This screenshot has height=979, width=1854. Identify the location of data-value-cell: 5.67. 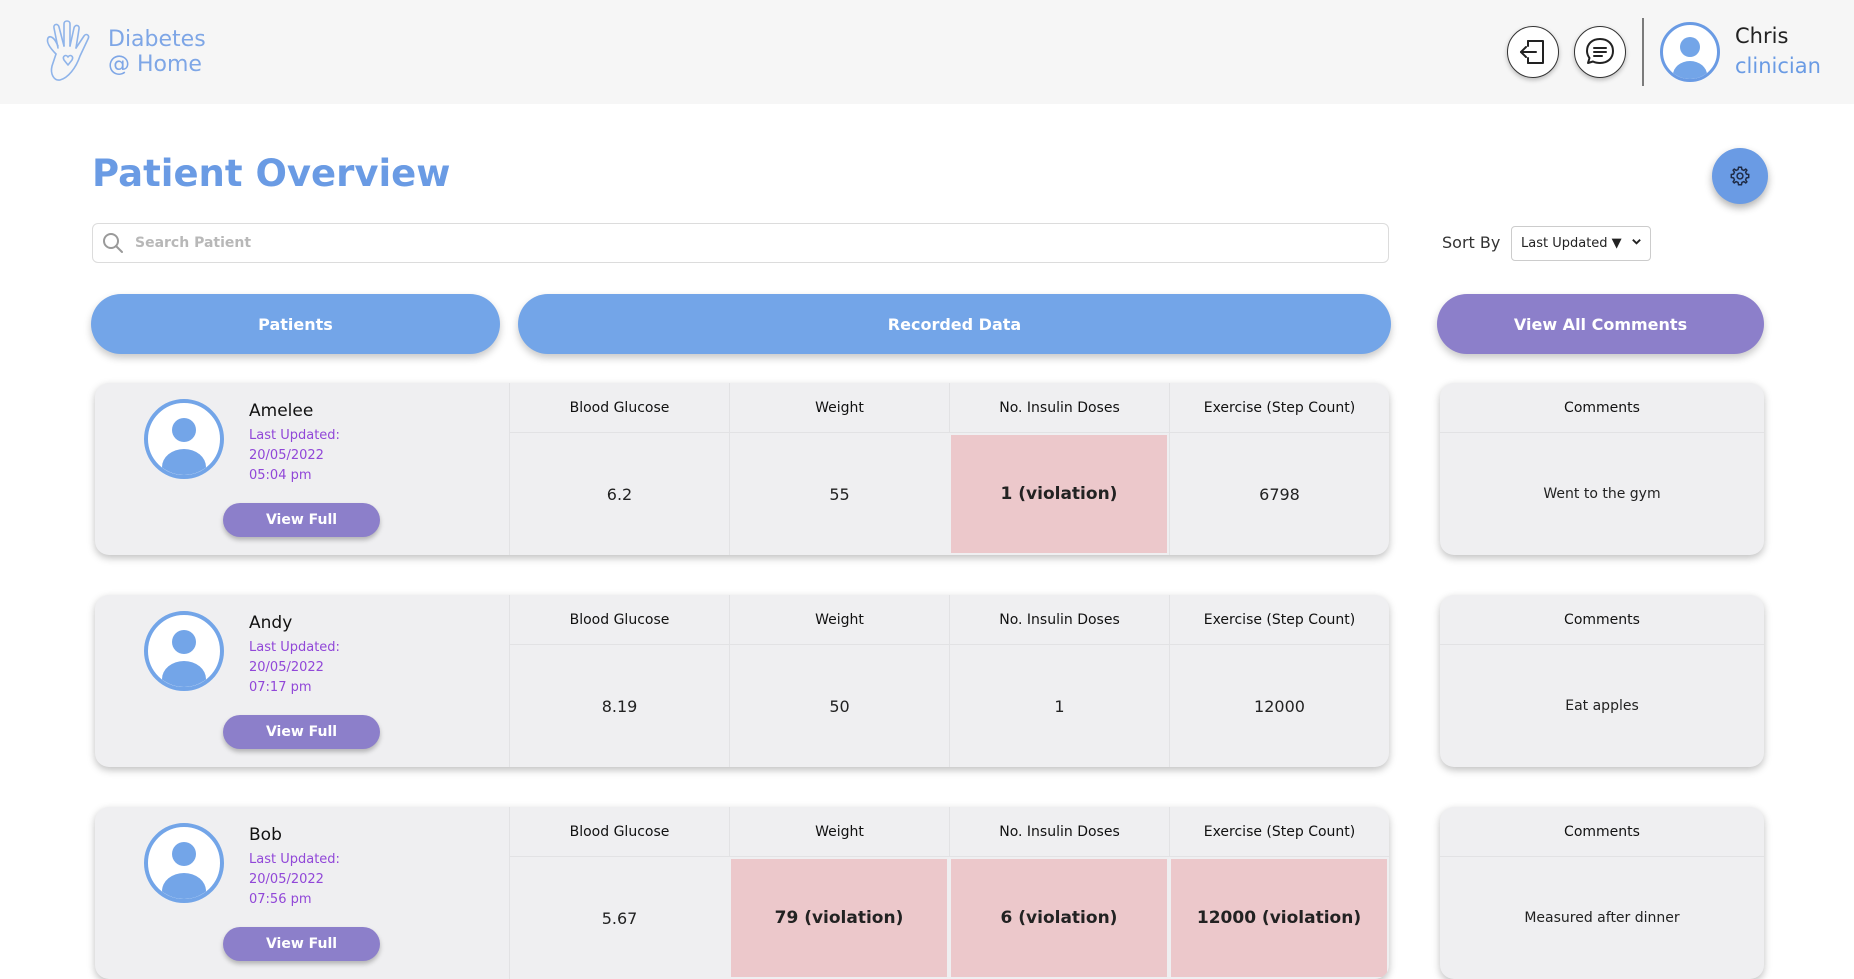
(619, 918).